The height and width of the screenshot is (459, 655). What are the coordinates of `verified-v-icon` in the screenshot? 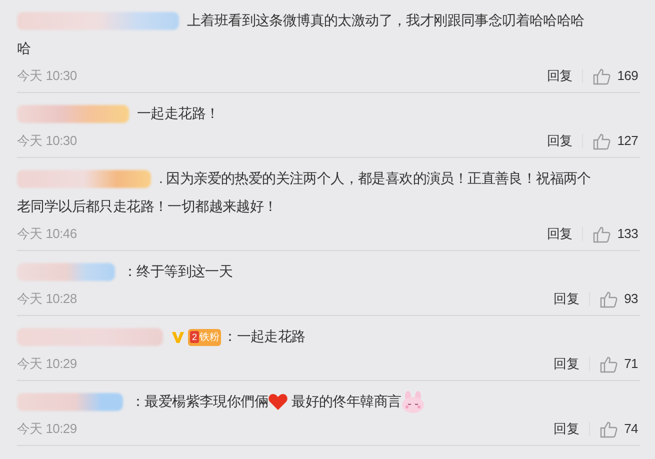 It's located at (178, 337).